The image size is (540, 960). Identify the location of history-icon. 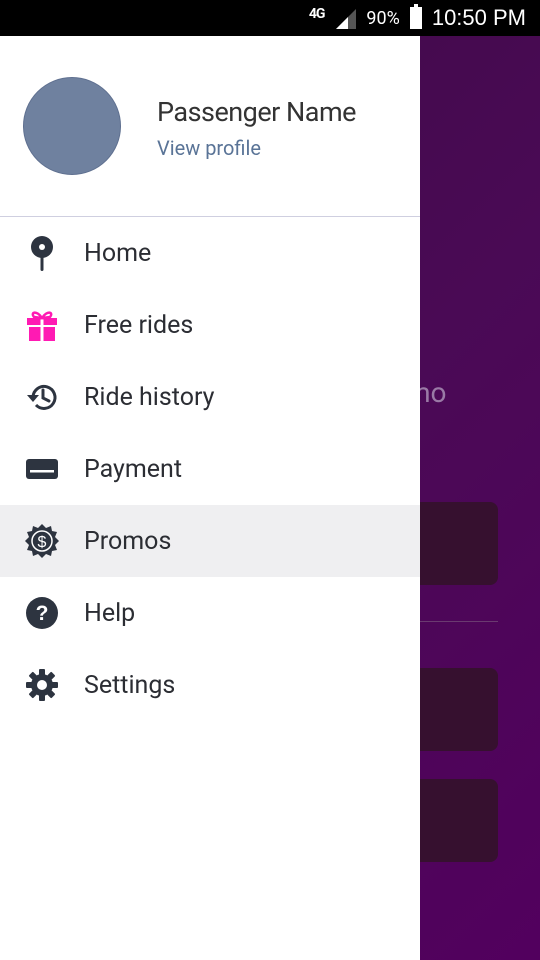
(42, 397).